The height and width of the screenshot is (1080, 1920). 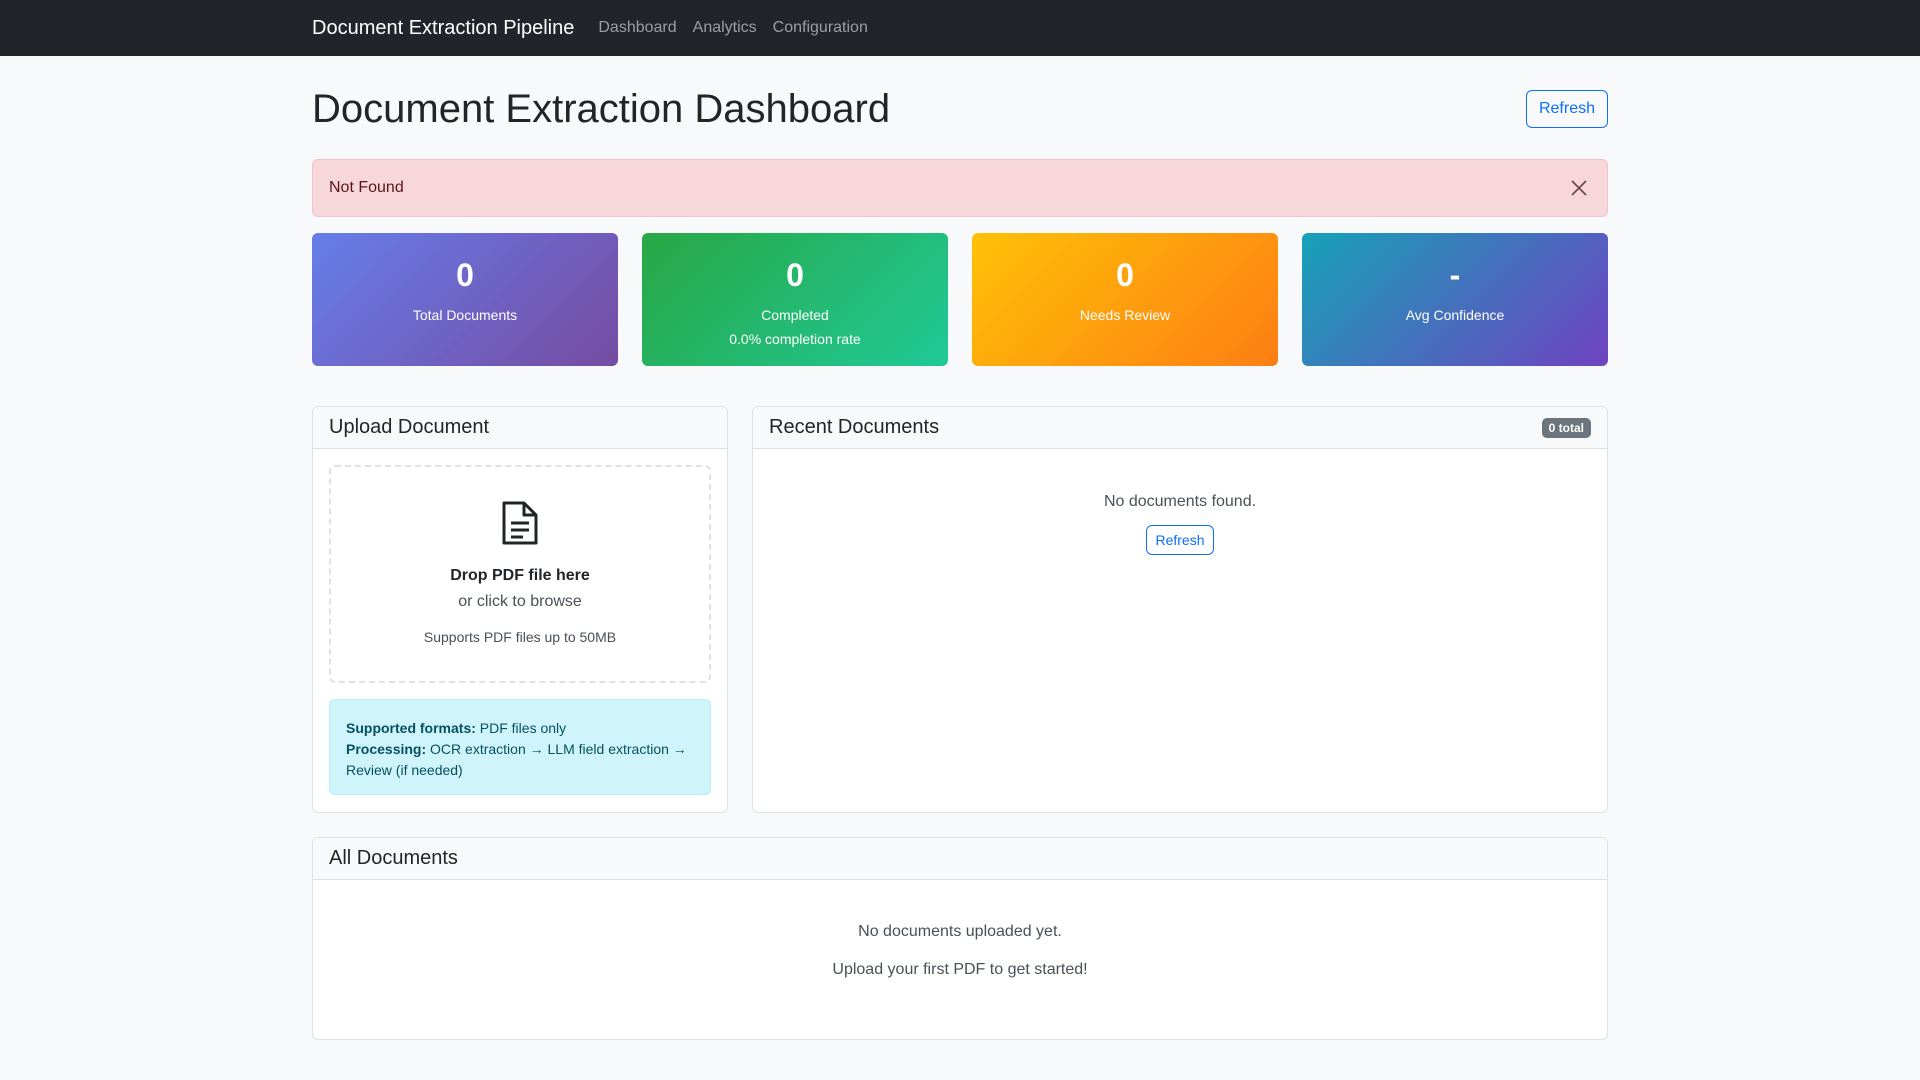 What do you see at coordinates (411, 728) in the screenshot?
I see `formats-label: Supported formats:` at bounding box center [411, 728].